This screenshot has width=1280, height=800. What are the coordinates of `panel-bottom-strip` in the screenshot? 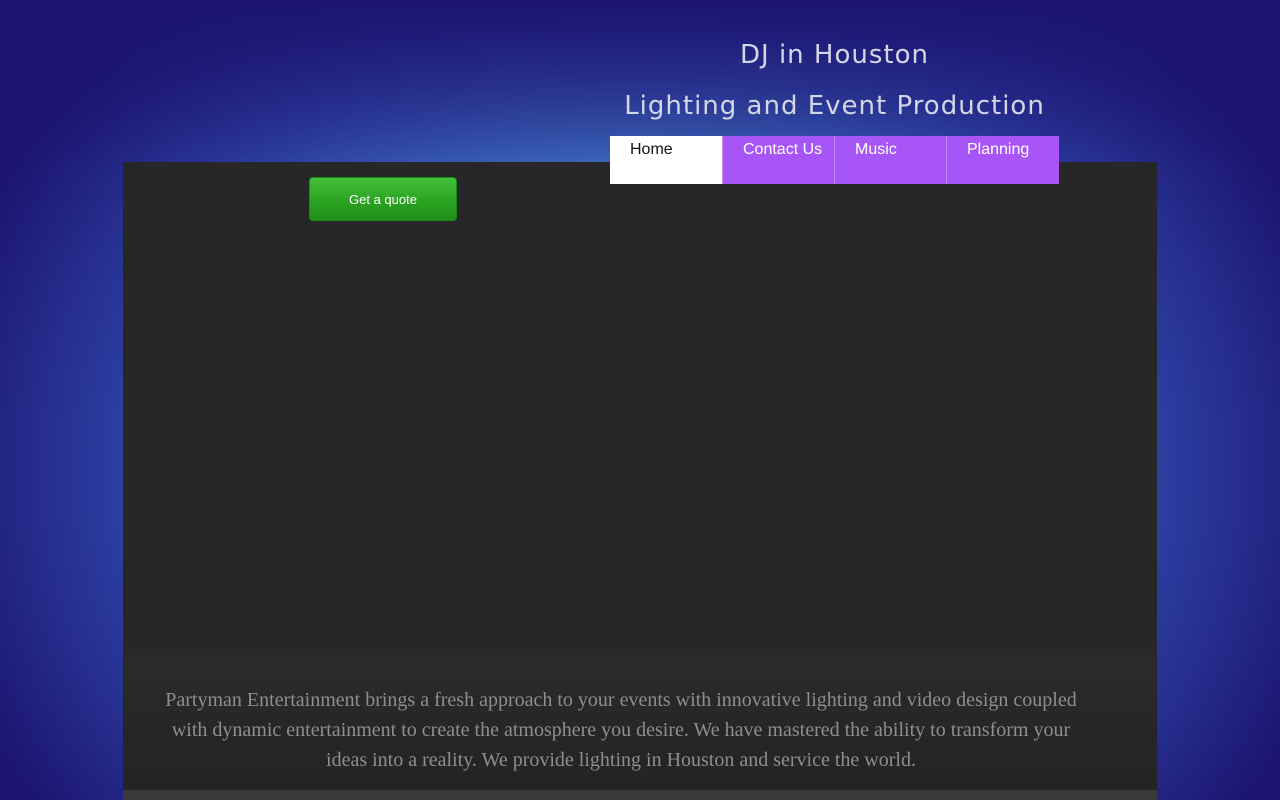 It's located at (640, 795).